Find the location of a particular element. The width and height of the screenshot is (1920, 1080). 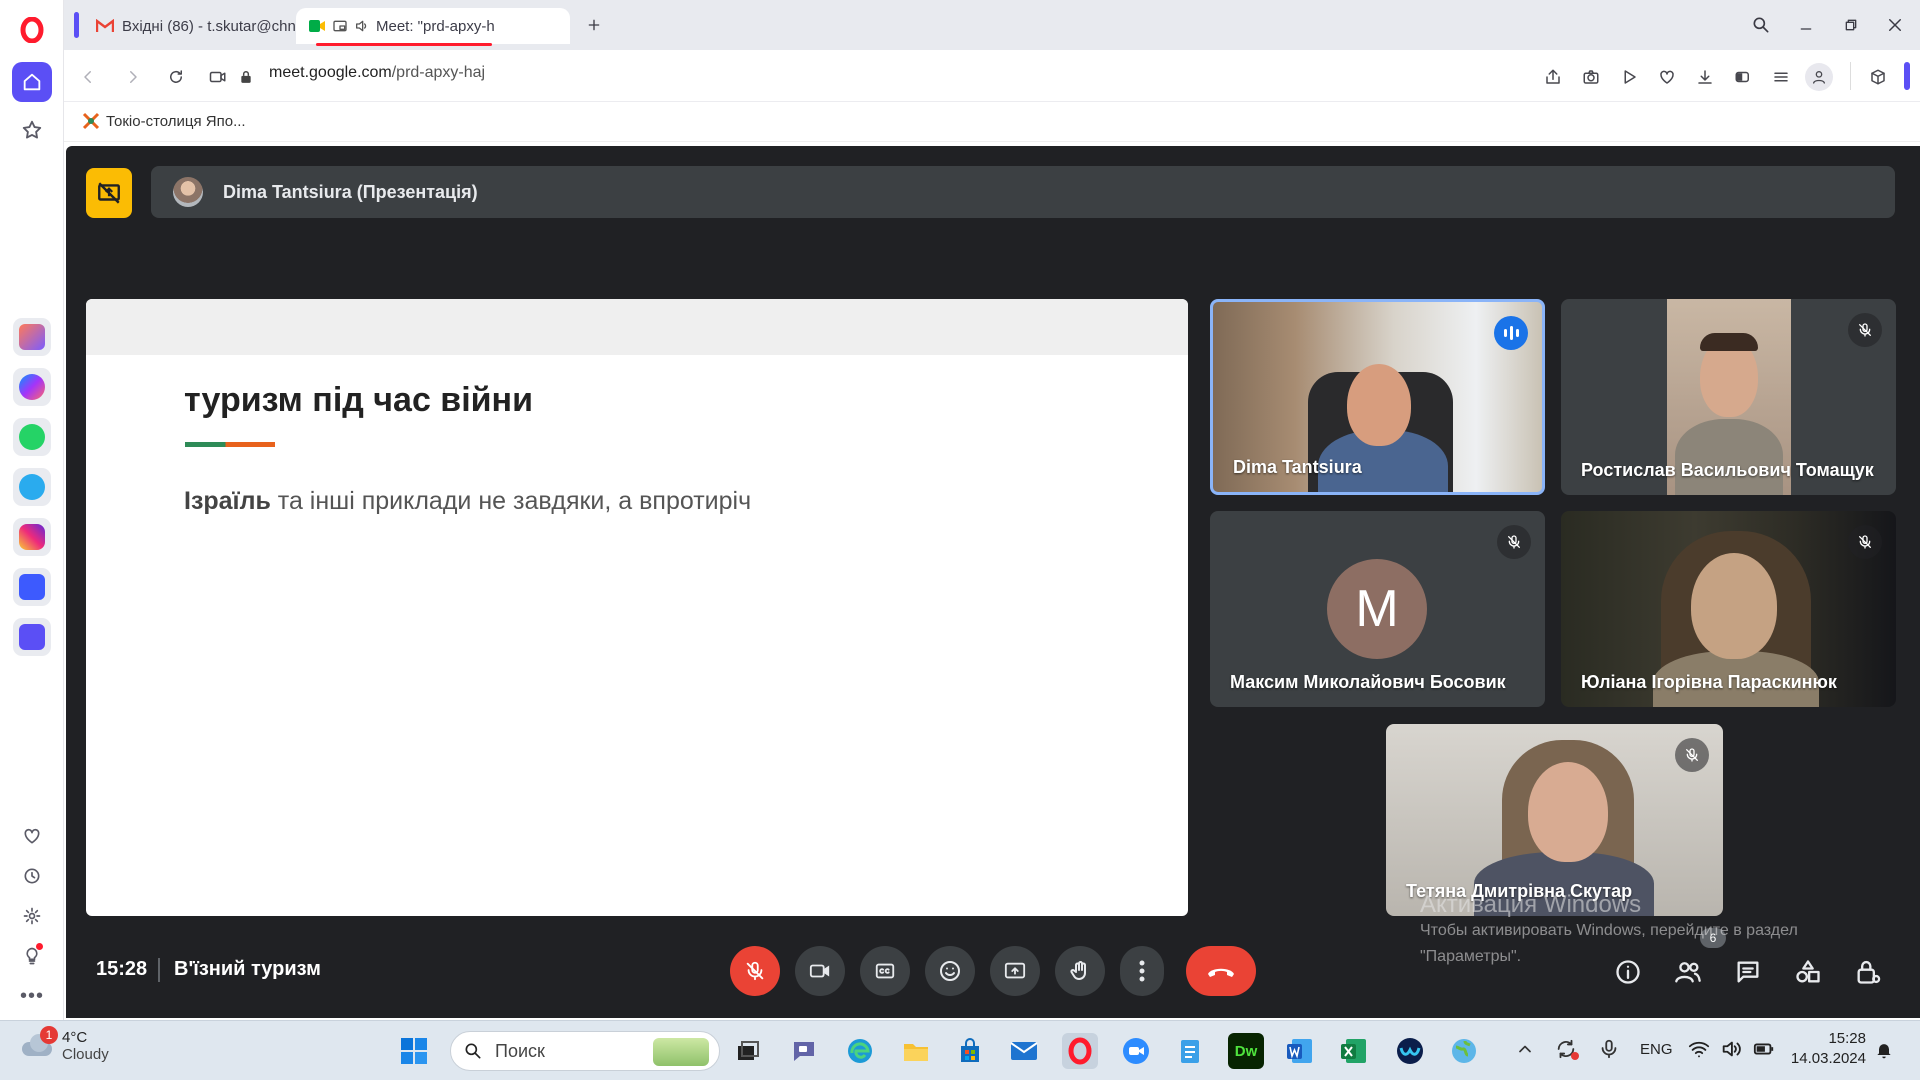

player-icon is located at coordinates (32, 637).